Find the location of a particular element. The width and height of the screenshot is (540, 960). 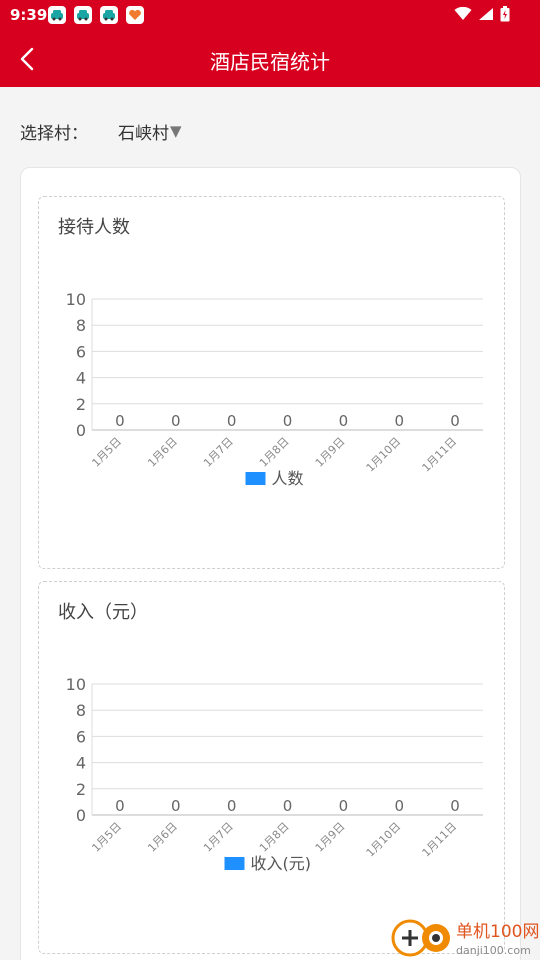

watermark-logo: 单机100网 danji100.com is located at coordinates (465, 938).